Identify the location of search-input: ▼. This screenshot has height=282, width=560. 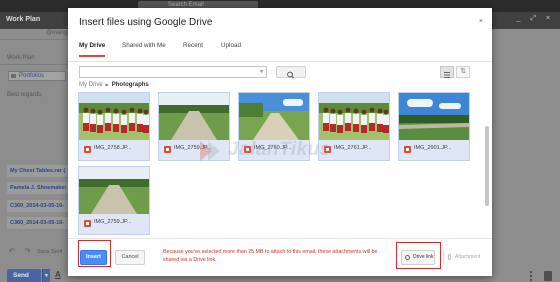
(173, 72).